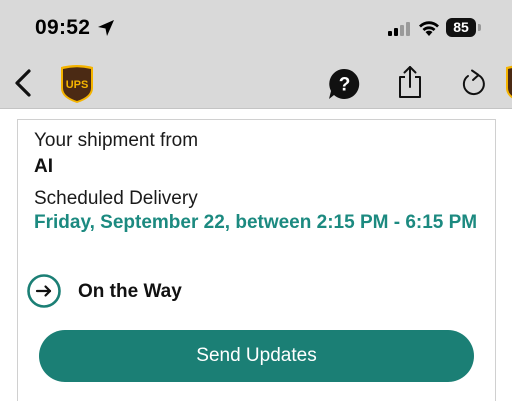 The height and width of the screenshot is (401, 512). I want to click on location-arrow-icon, so click(106, 28).